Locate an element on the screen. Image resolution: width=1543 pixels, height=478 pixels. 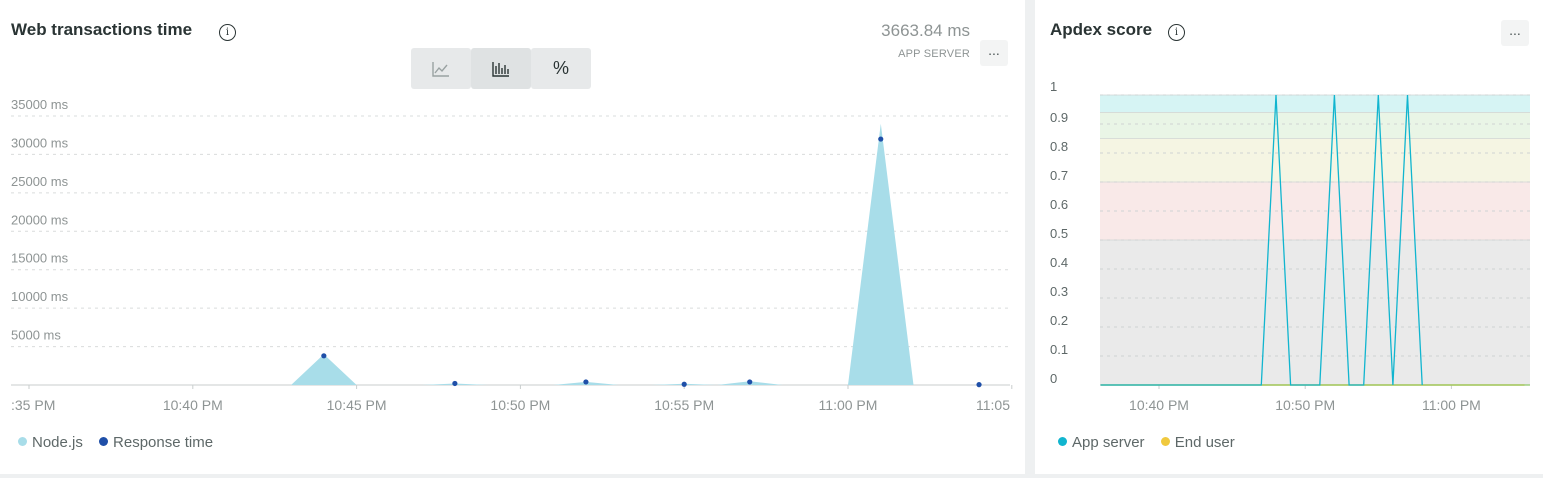
y-tick-label: 20000 ms is located at coordinates (40, 219).